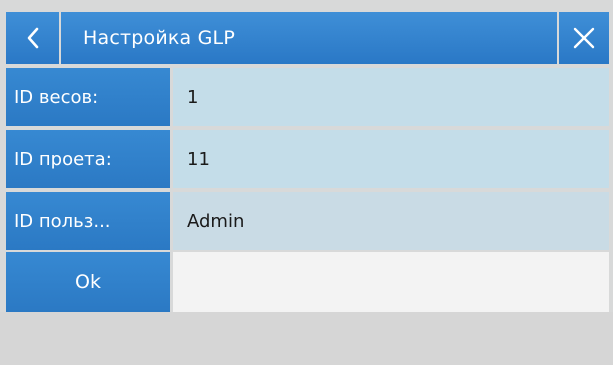  Describe the element at coordinates (391, 97) in the screenshot. I see `scale-id-field: 1` at that location.